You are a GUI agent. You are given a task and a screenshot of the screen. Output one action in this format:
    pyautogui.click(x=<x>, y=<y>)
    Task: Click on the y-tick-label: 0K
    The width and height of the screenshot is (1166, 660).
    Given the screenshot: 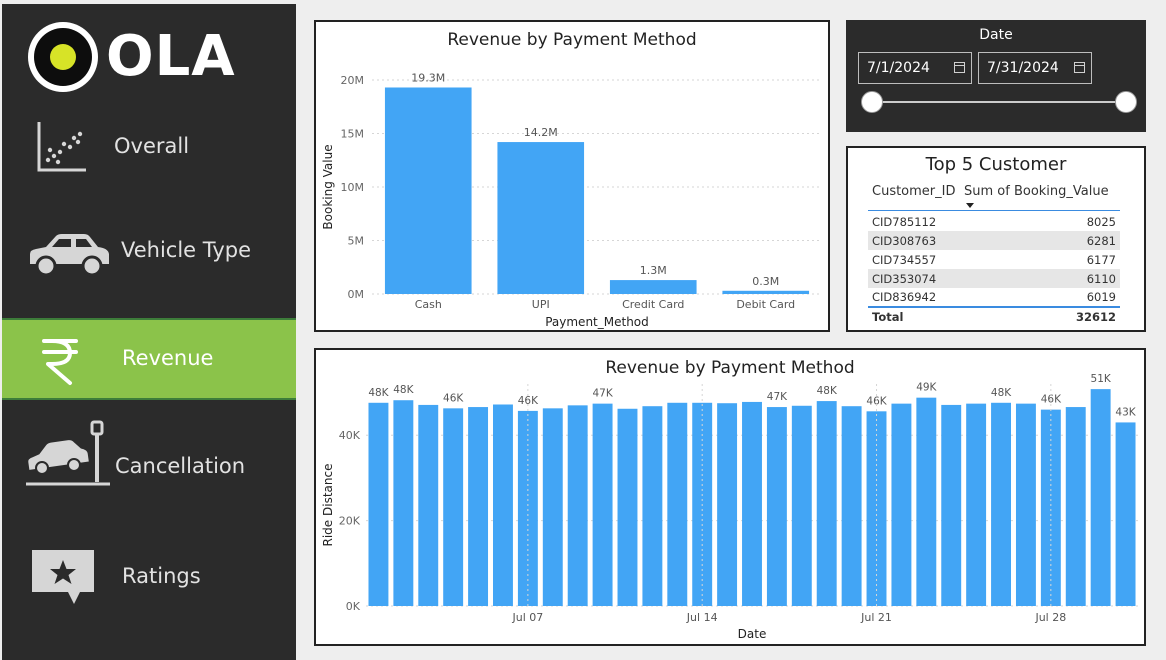 What is the action you would take?
    pyautogui.click(x=353, y=606)
    